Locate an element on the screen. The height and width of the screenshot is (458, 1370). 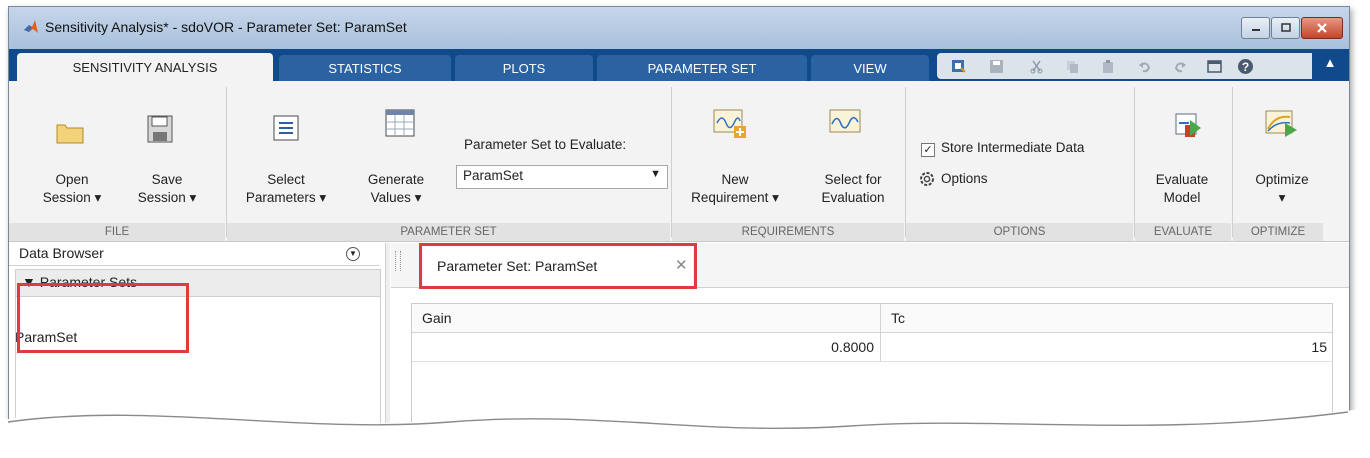
signal-icon is located at coordinates (845, 121).